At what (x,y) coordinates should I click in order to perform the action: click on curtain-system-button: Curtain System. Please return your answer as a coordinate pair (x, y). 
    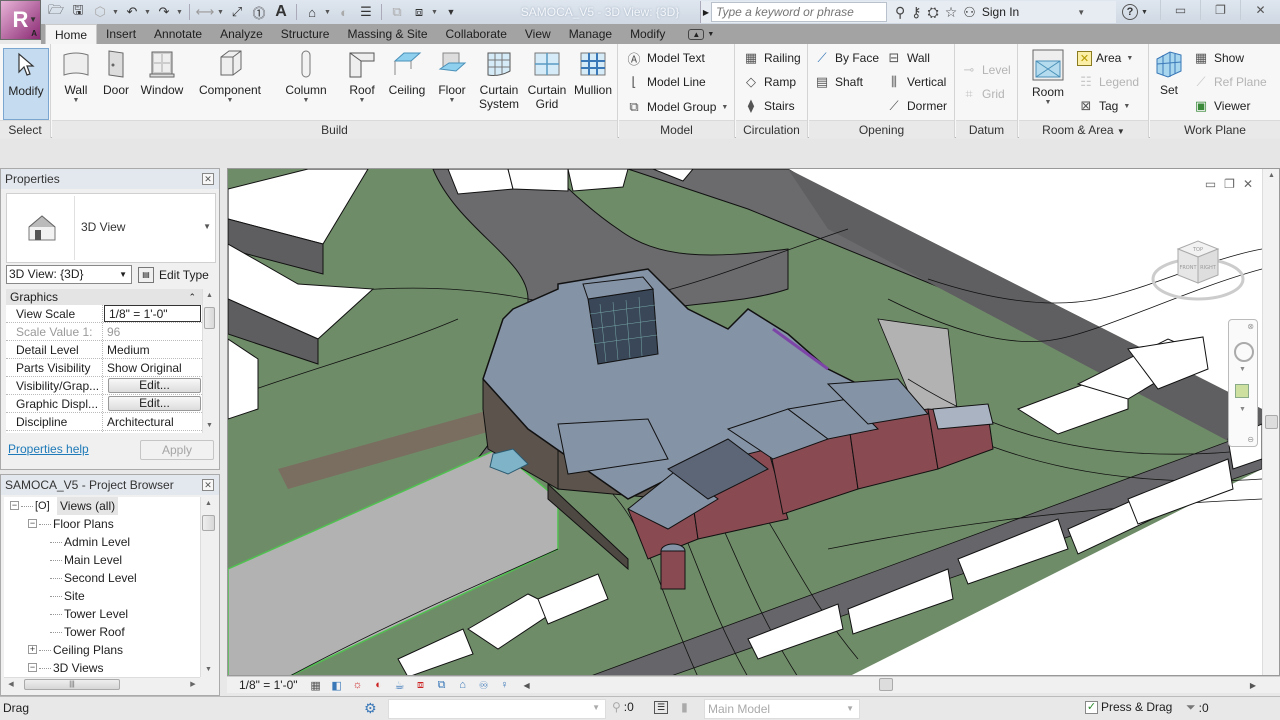
    Looking at the image, I should click on (499, 79).